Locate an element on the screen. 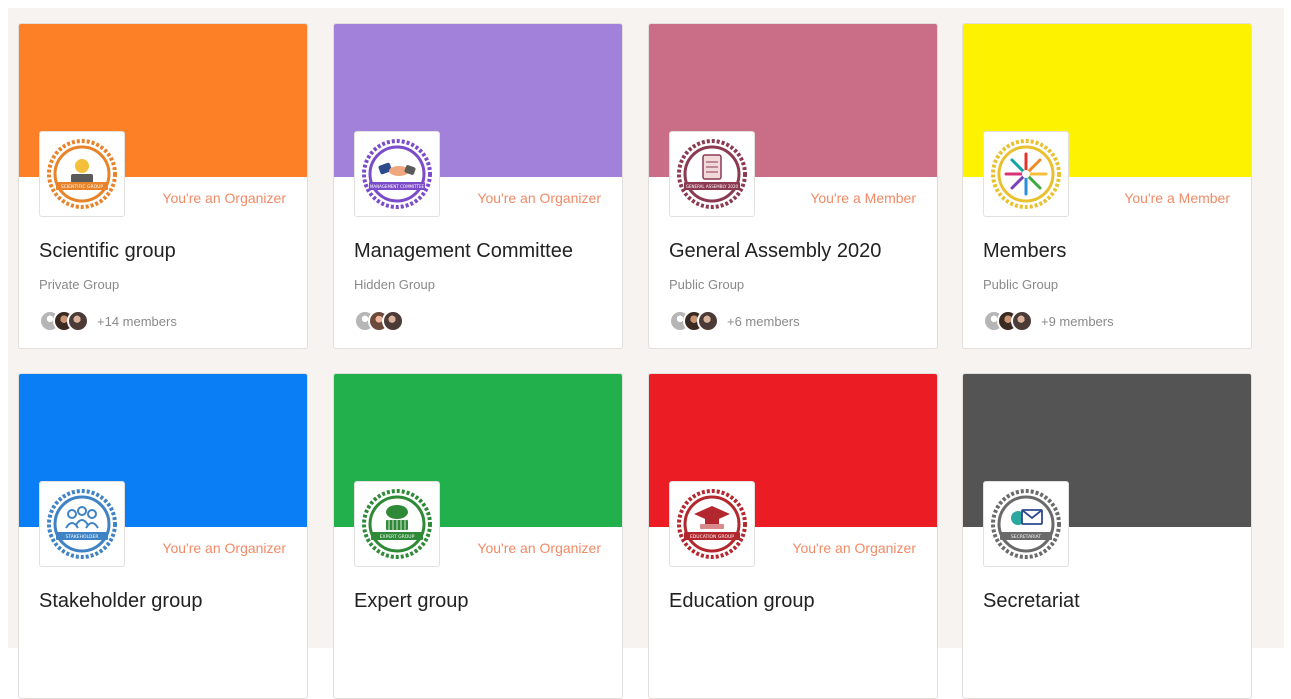 The height and width of the screenshot is (699, 1291). member-avatars: +14 members is located at coordinates (108, 321).